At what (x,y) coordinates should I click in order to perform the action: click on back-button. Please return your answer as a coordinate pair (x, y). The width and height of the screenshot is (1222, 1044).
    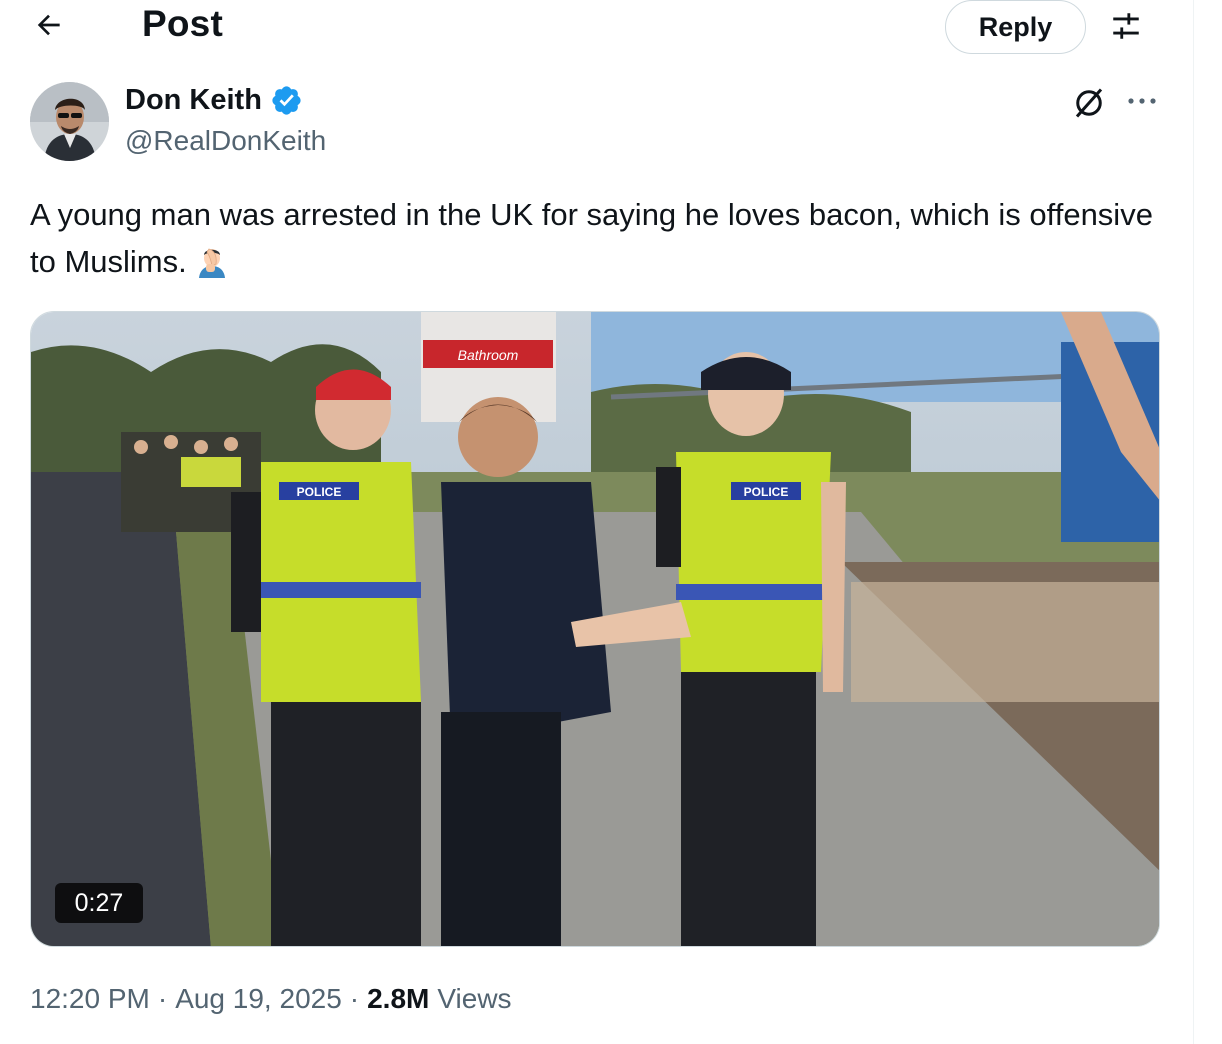
    Looking at the image, I should click on (49, 25).